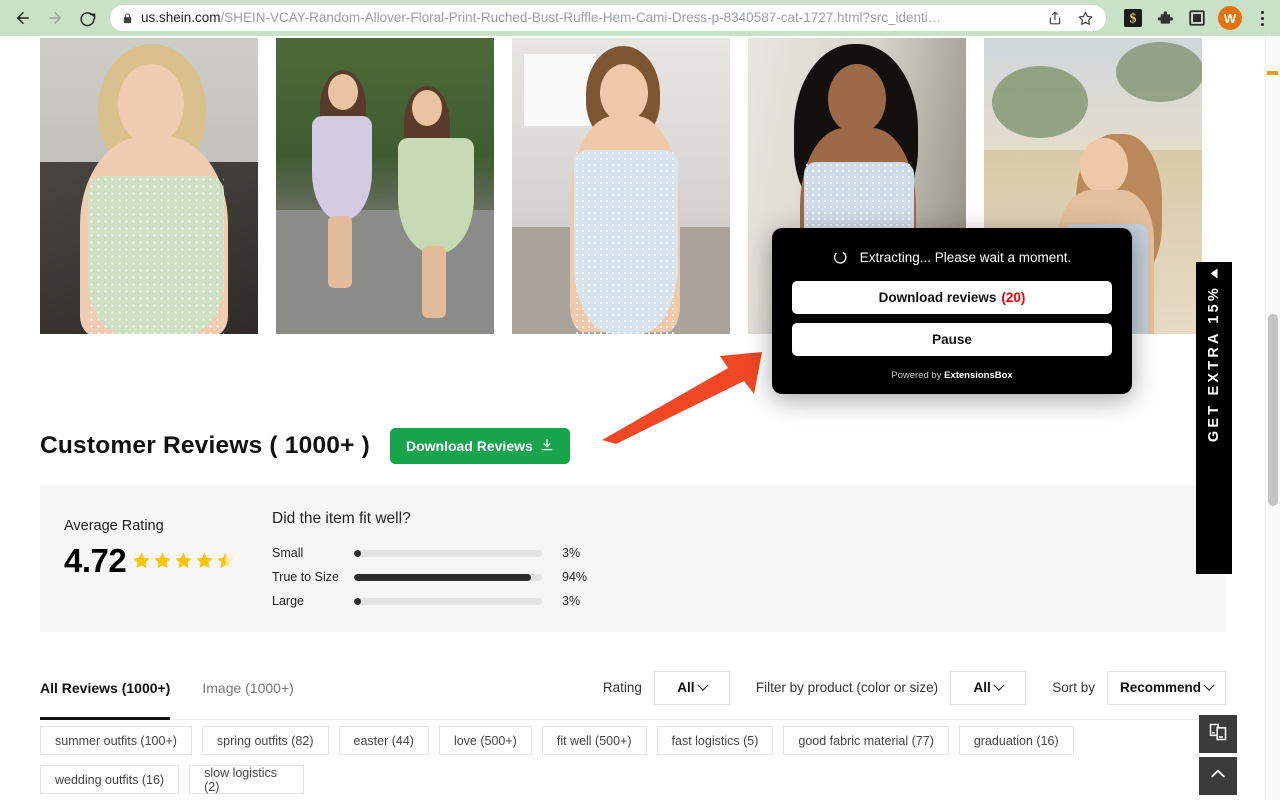  I want to click on loading-spinner-icon, so click(840, 257).